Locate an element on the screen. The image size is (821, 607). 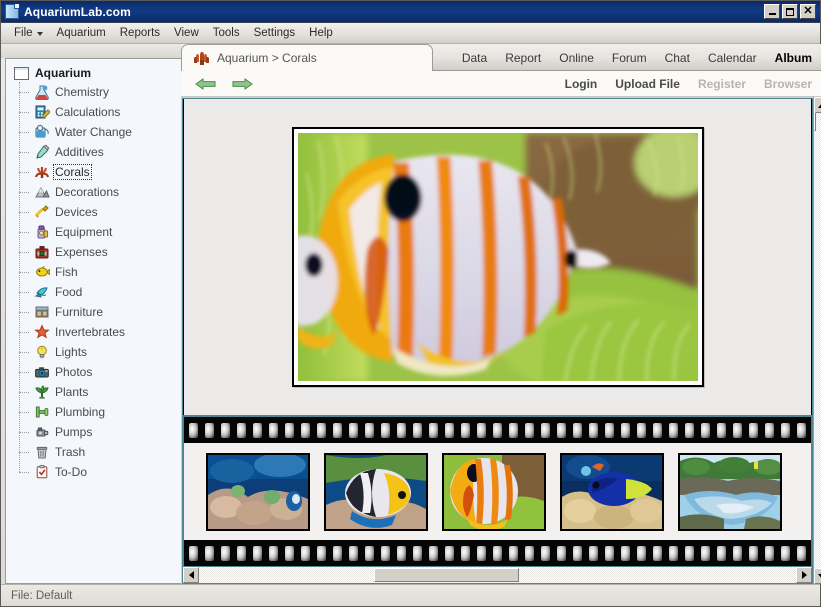
navigation-arrows is located at coordinates (307, 84).